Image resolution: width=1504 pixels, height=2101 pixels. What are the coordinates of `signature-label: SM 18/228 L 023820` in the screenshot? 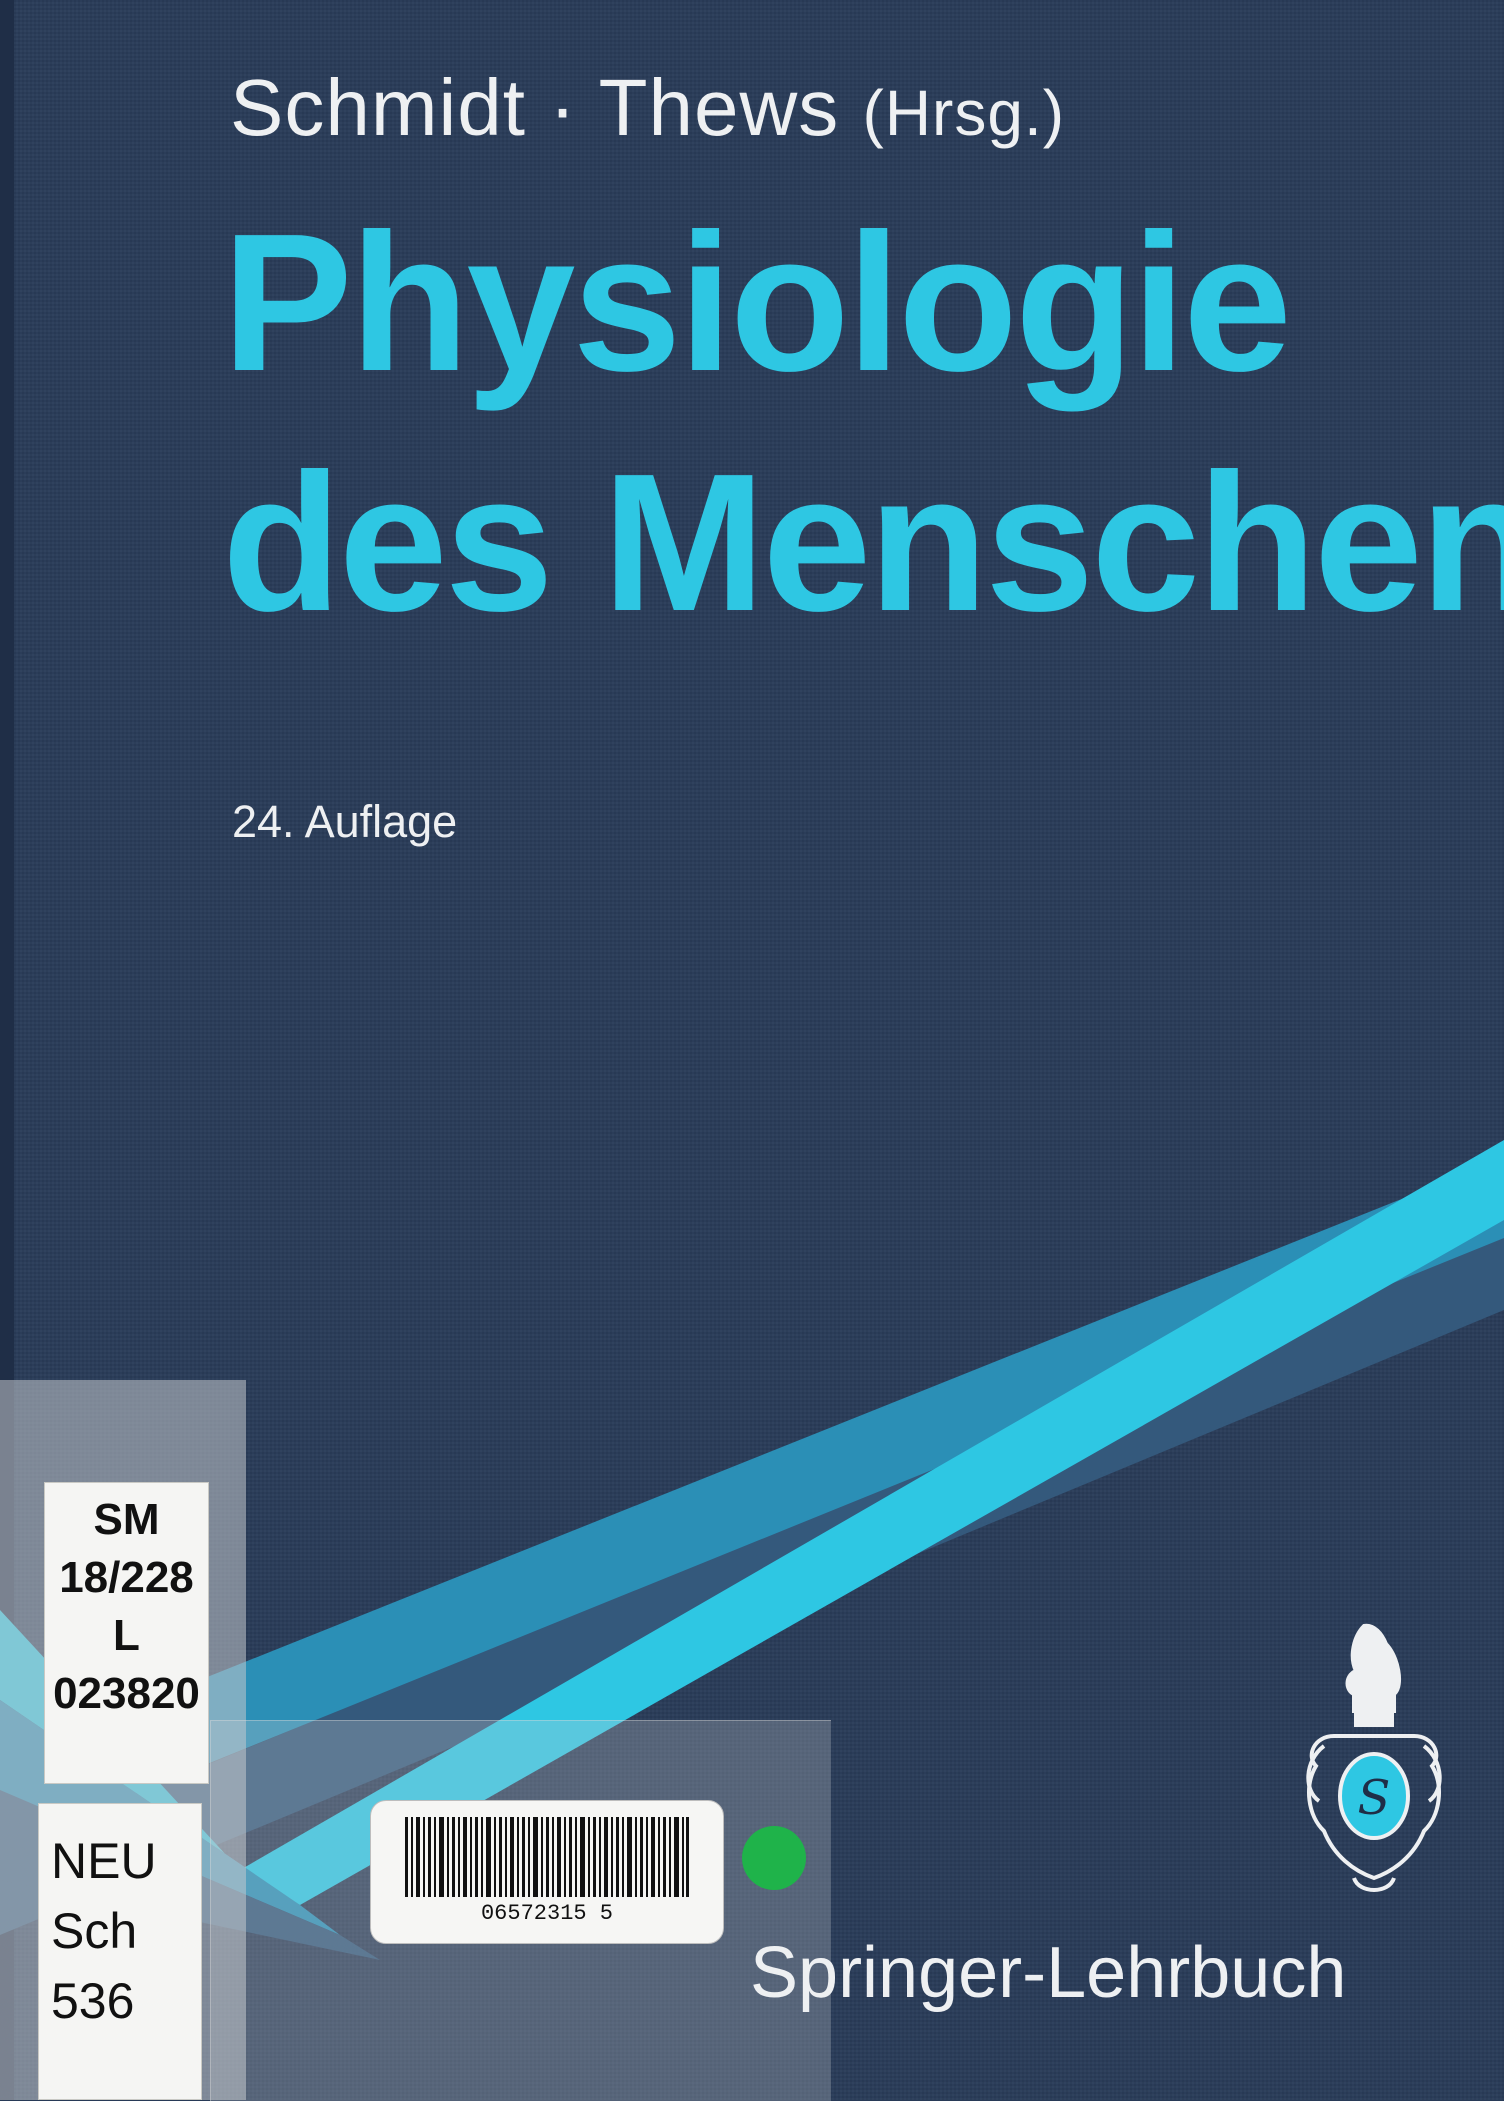 It's located at (126, 1633).